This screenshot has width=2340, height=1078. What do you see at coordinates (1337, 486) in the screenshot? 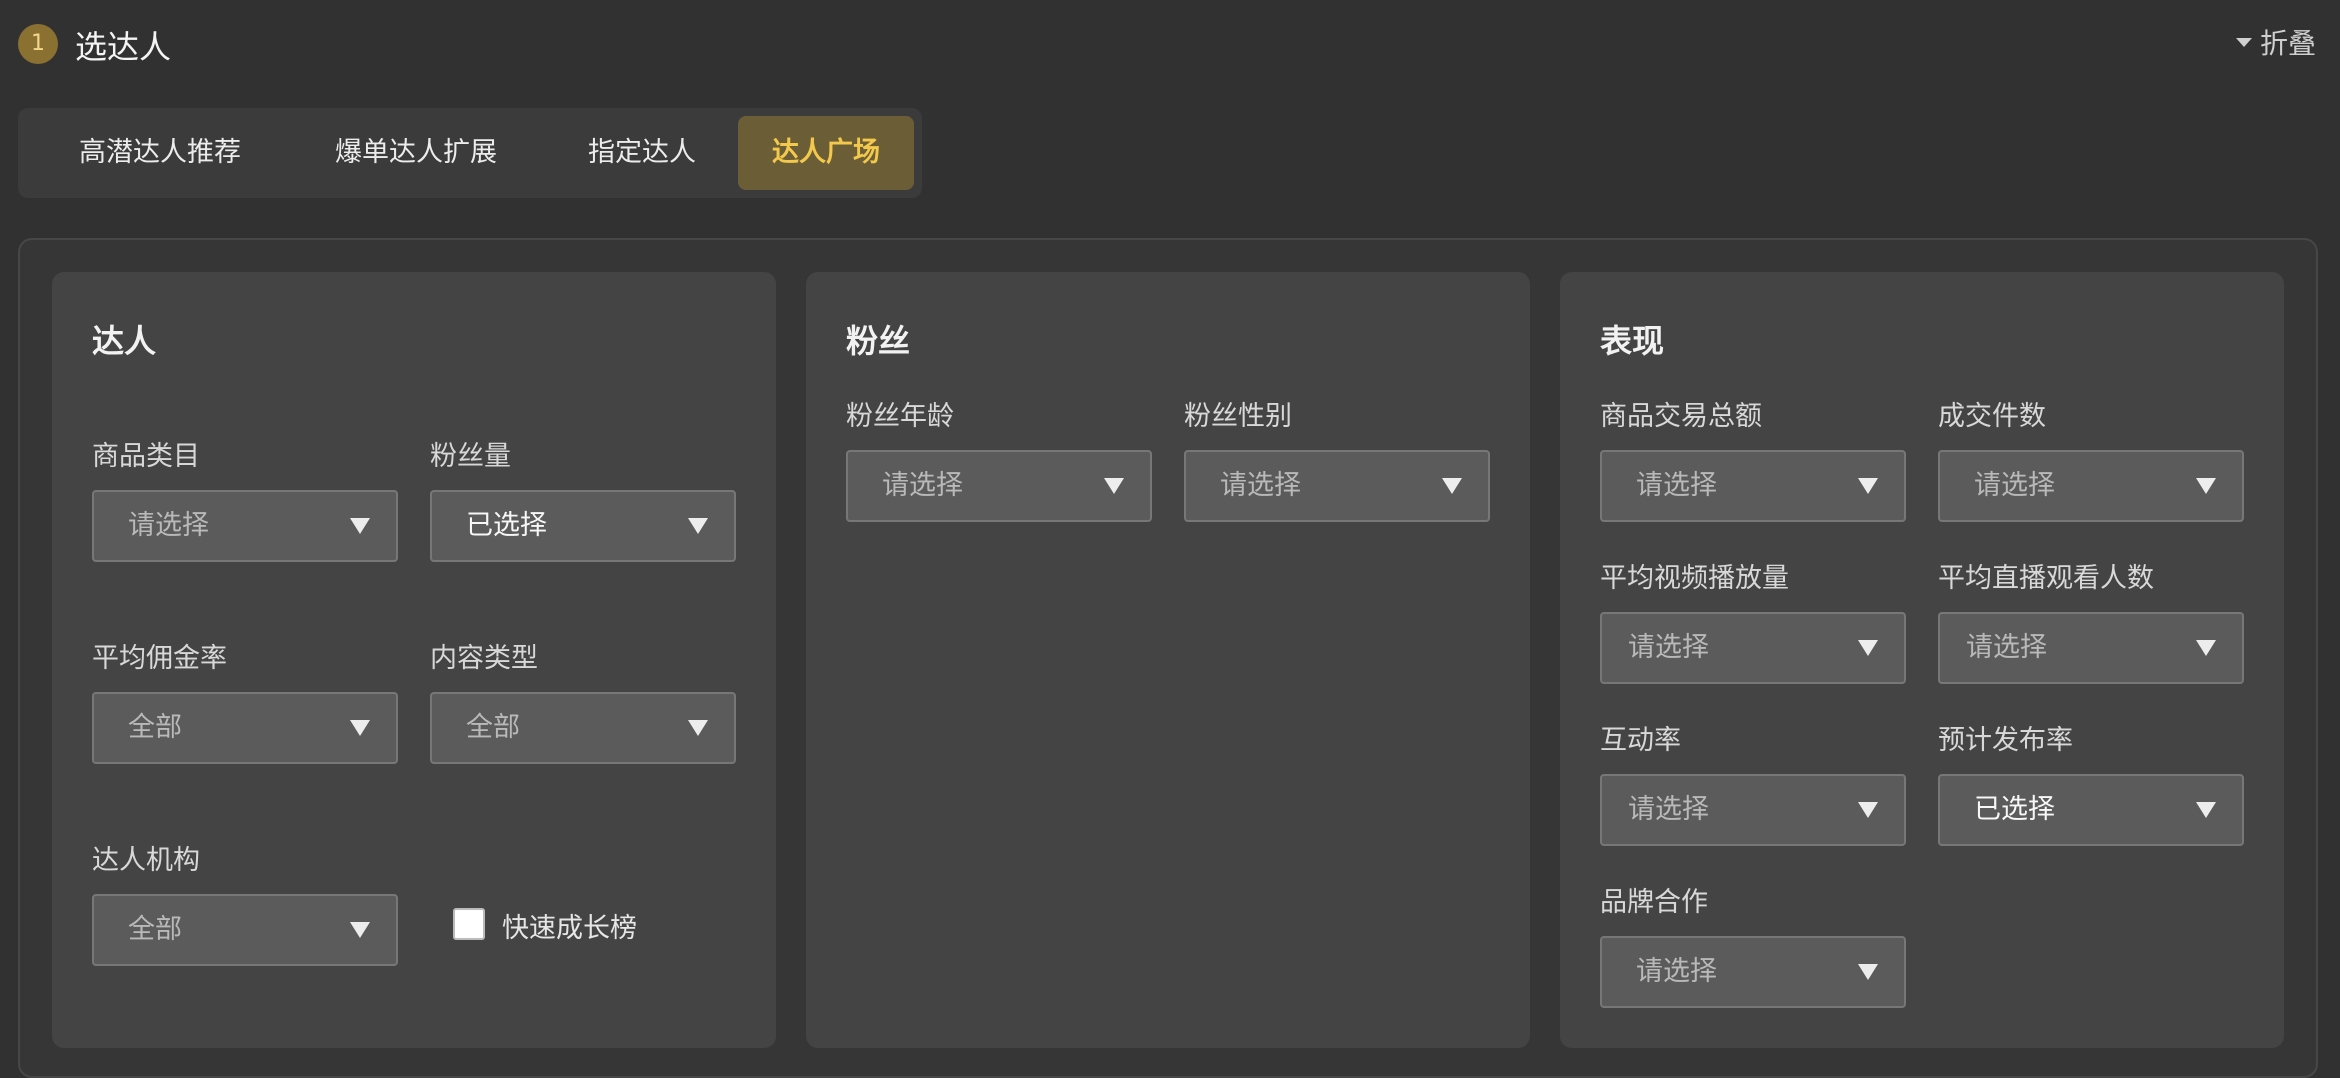
I see `fan-gender-select: 请选择` at bounding box center [1337, 486].